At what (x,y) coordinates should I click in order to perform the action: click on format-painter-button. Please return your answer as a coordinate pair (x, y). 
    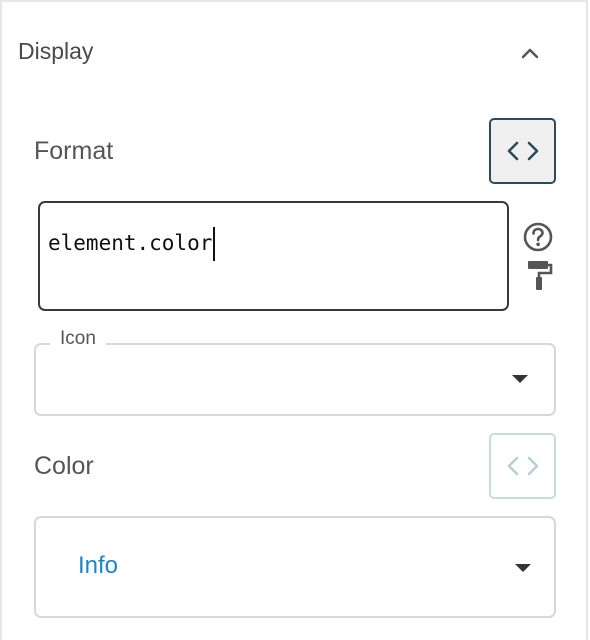
    Looking at the image, I should click on (539, 275).